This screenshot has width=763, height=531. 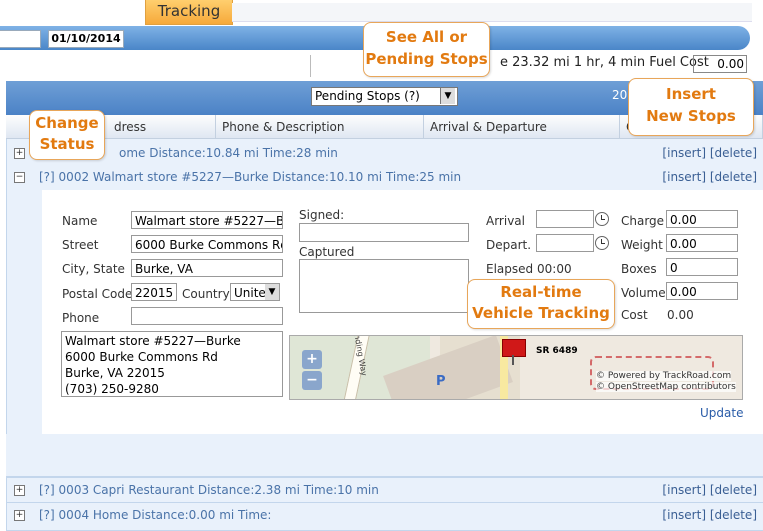 What do you see at coordinates (384, 455) in the screenshot?
I see `panel-spacer` at bounding box center [384, 455].